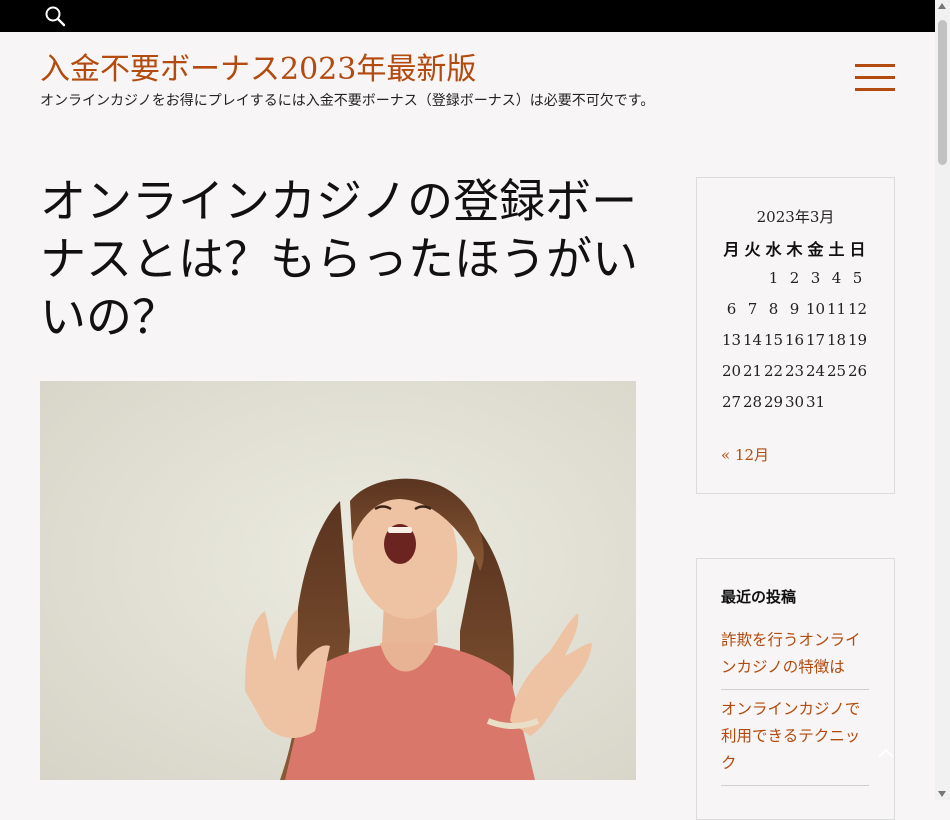  I want to click on calendar-day: 15, so click(773, 339).